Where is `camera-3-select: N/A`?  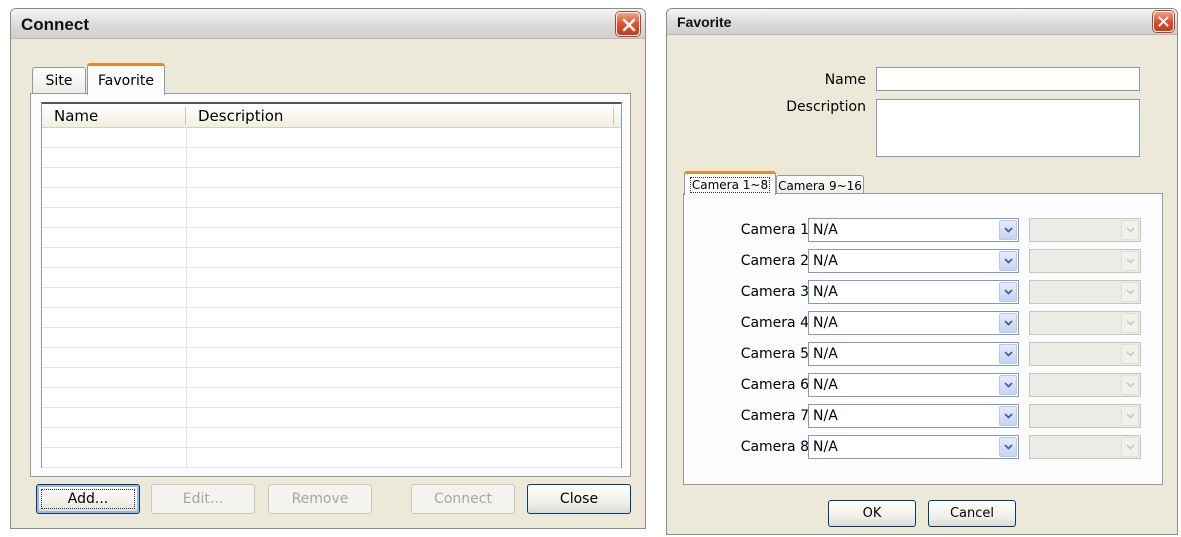
camera-3-select: N/A is located at coordinates (913, 292).